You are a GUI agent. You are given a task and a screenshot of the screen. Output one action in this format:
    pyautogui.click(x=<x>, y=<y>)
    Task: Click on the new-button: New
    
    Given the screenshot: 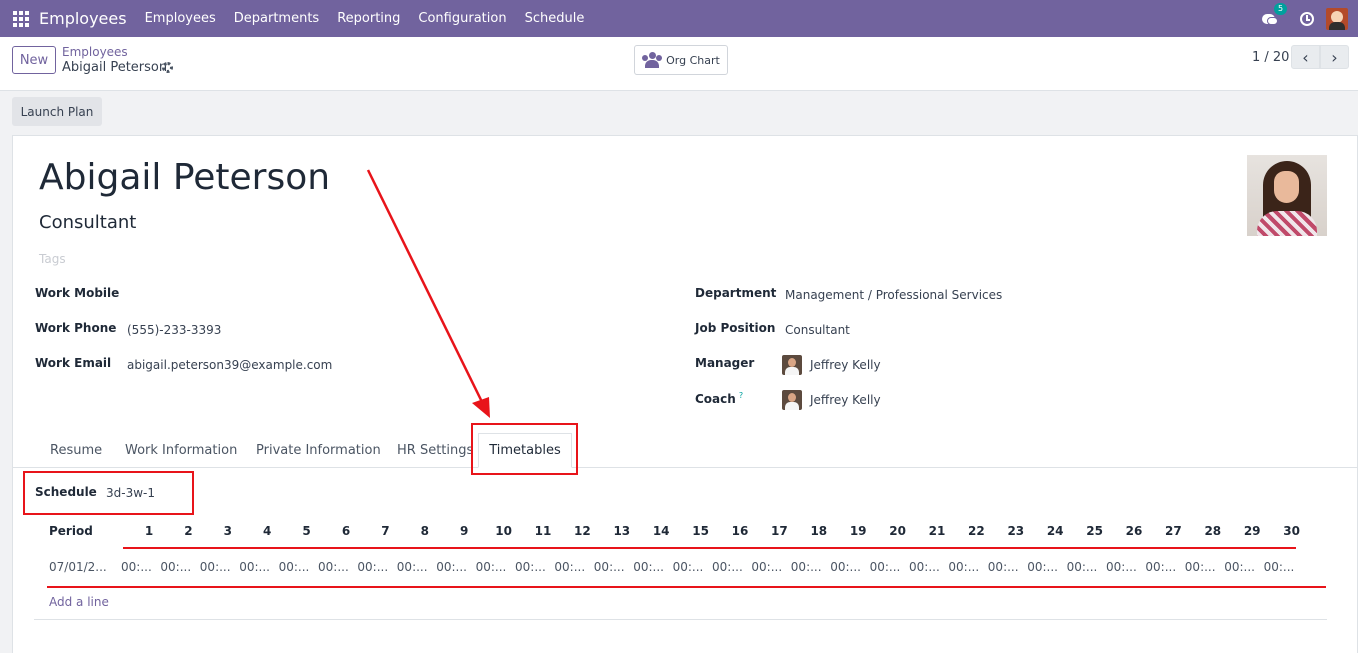 What is the action you would take?
    pyautogui.click(x=34, y=60)
    